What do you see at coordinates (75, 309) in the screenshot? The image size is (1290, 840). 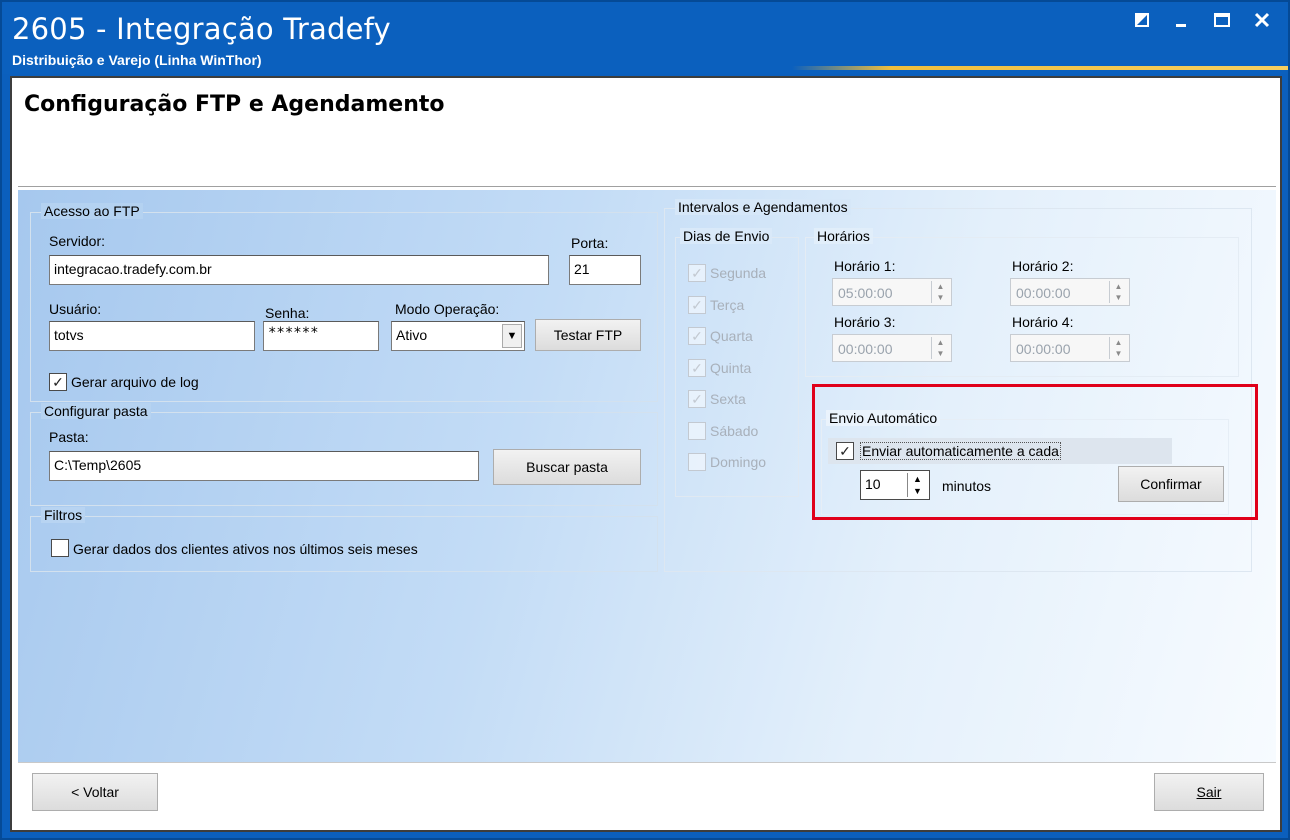 I see `user-label: Usuário:` at bounding box center [75, 309].